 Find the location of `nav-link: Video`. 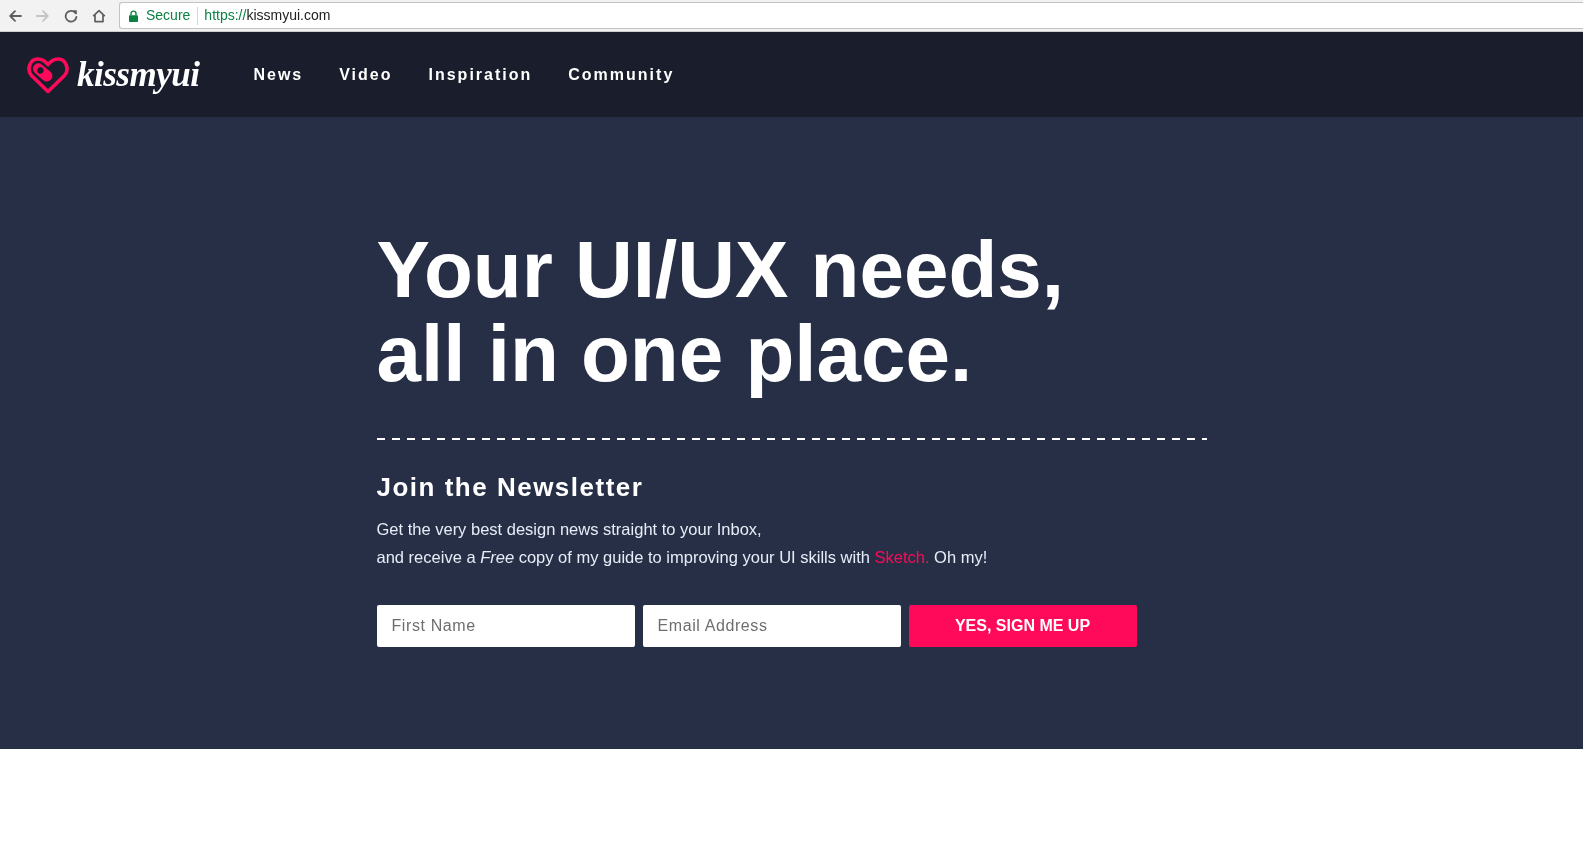

nav-link: Video is located at coordinates (366, 74).